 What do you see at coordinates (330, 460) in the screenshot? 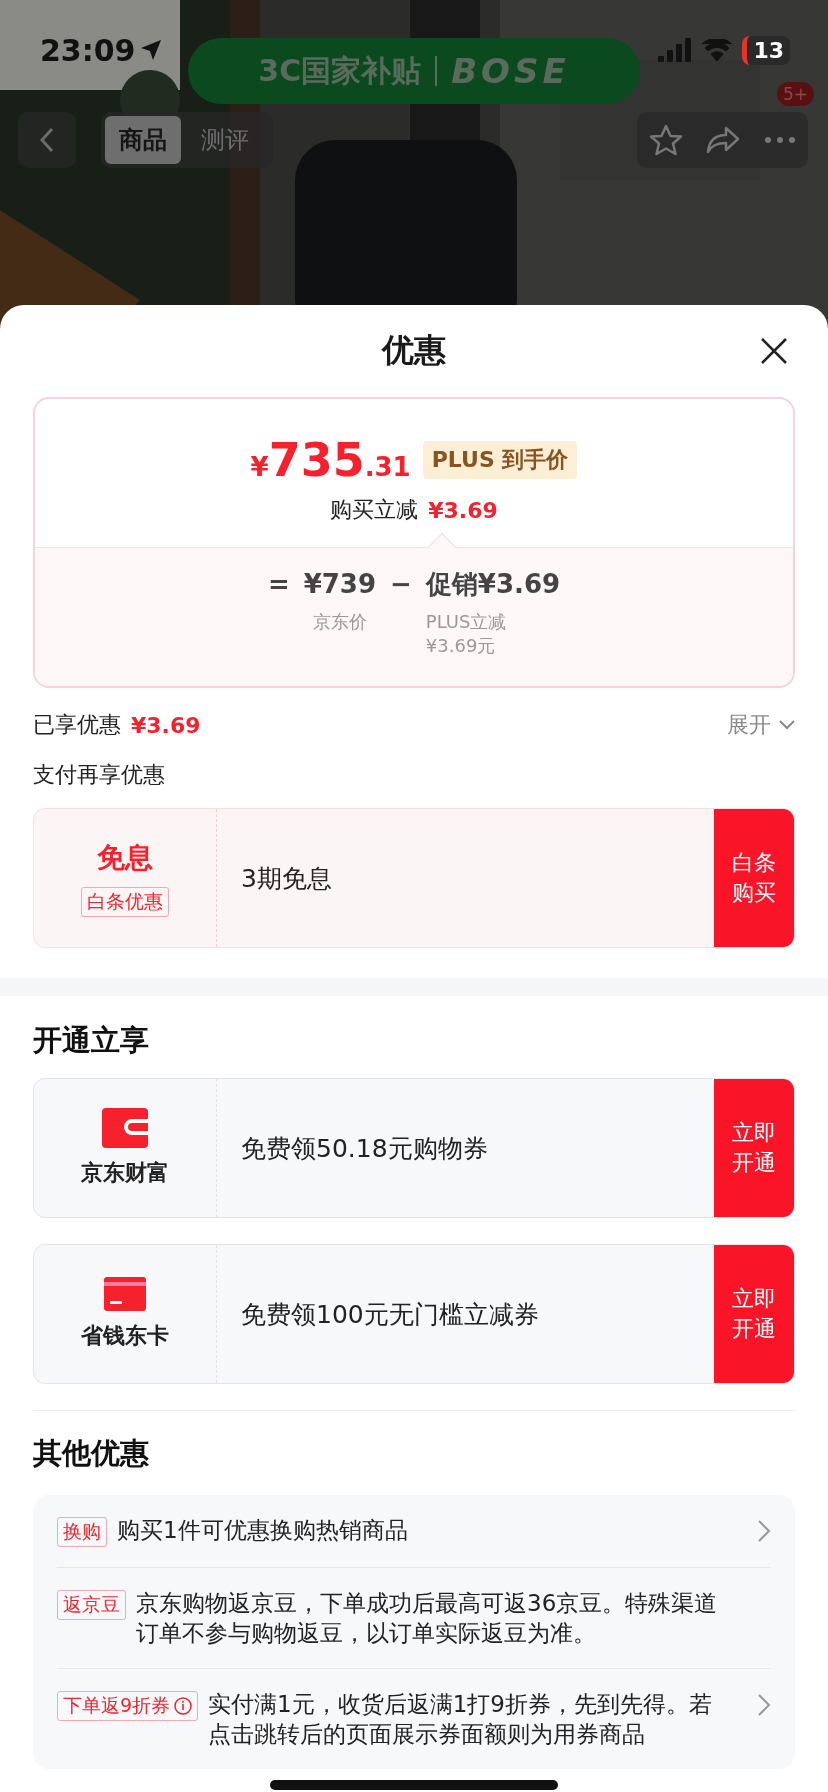
I see `final-price: ¥735.31` at bounding box center [330, 460].